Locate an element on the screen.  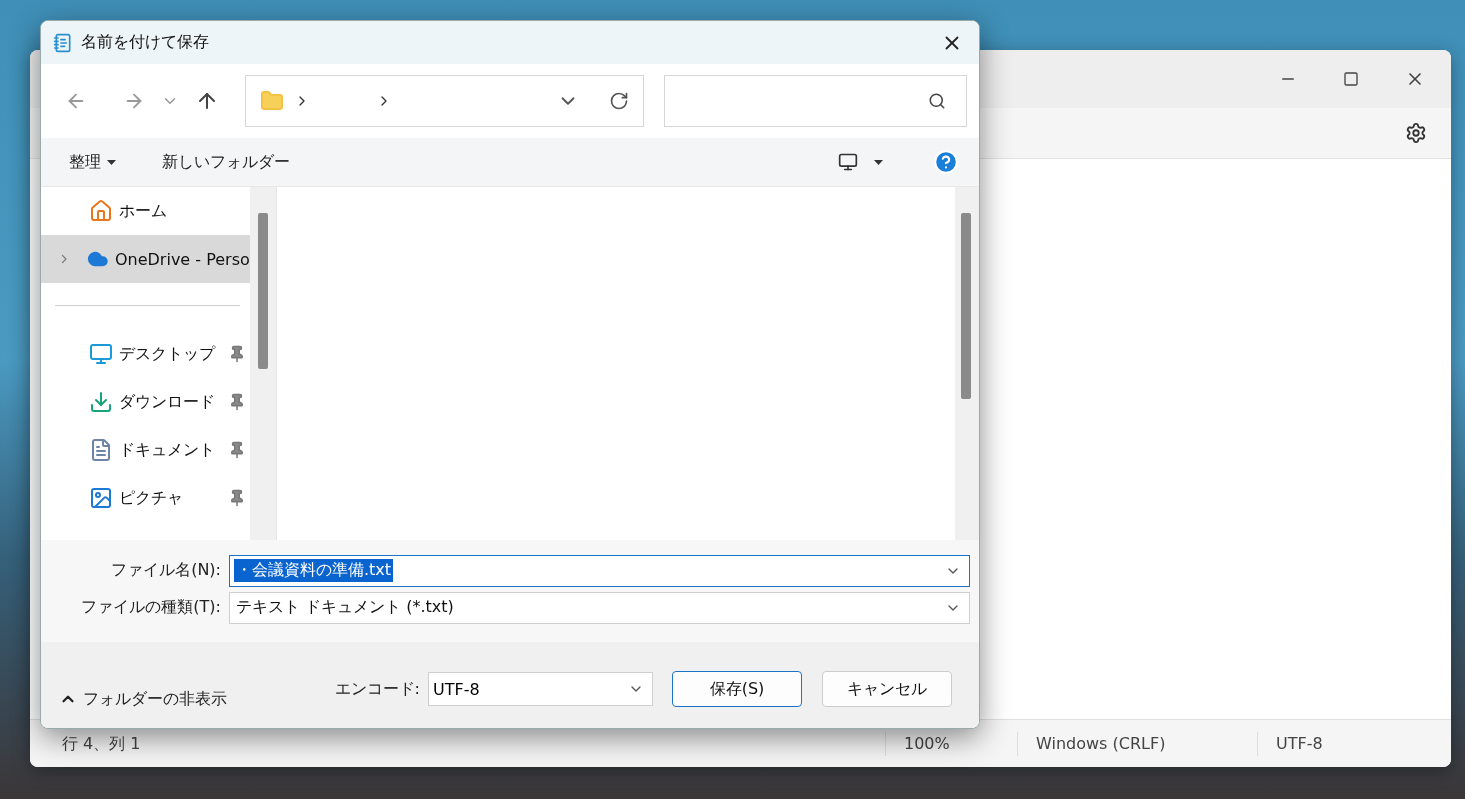
sidebar-label: OneDrive - Perso is located at coordinates (182, 259).